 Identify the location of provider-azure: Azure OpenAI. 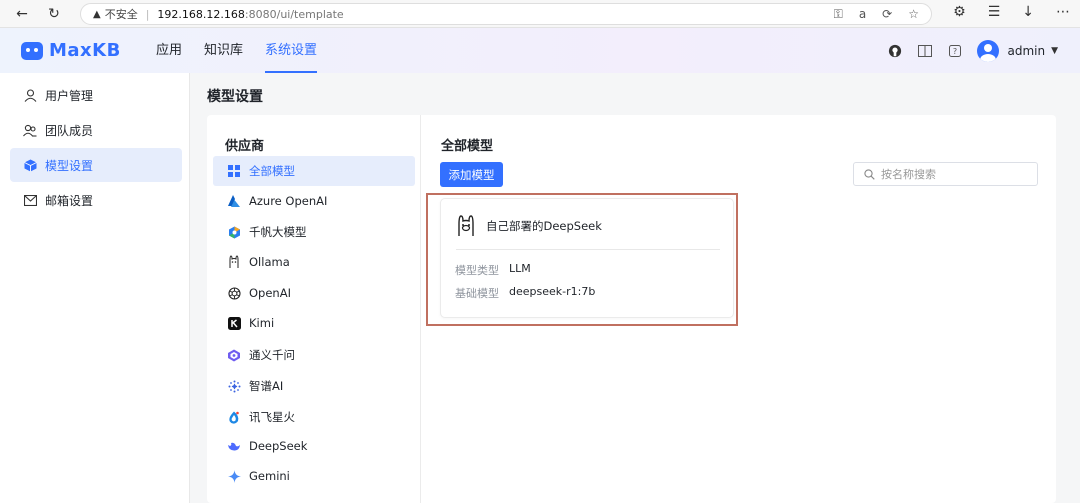
(314, 201).